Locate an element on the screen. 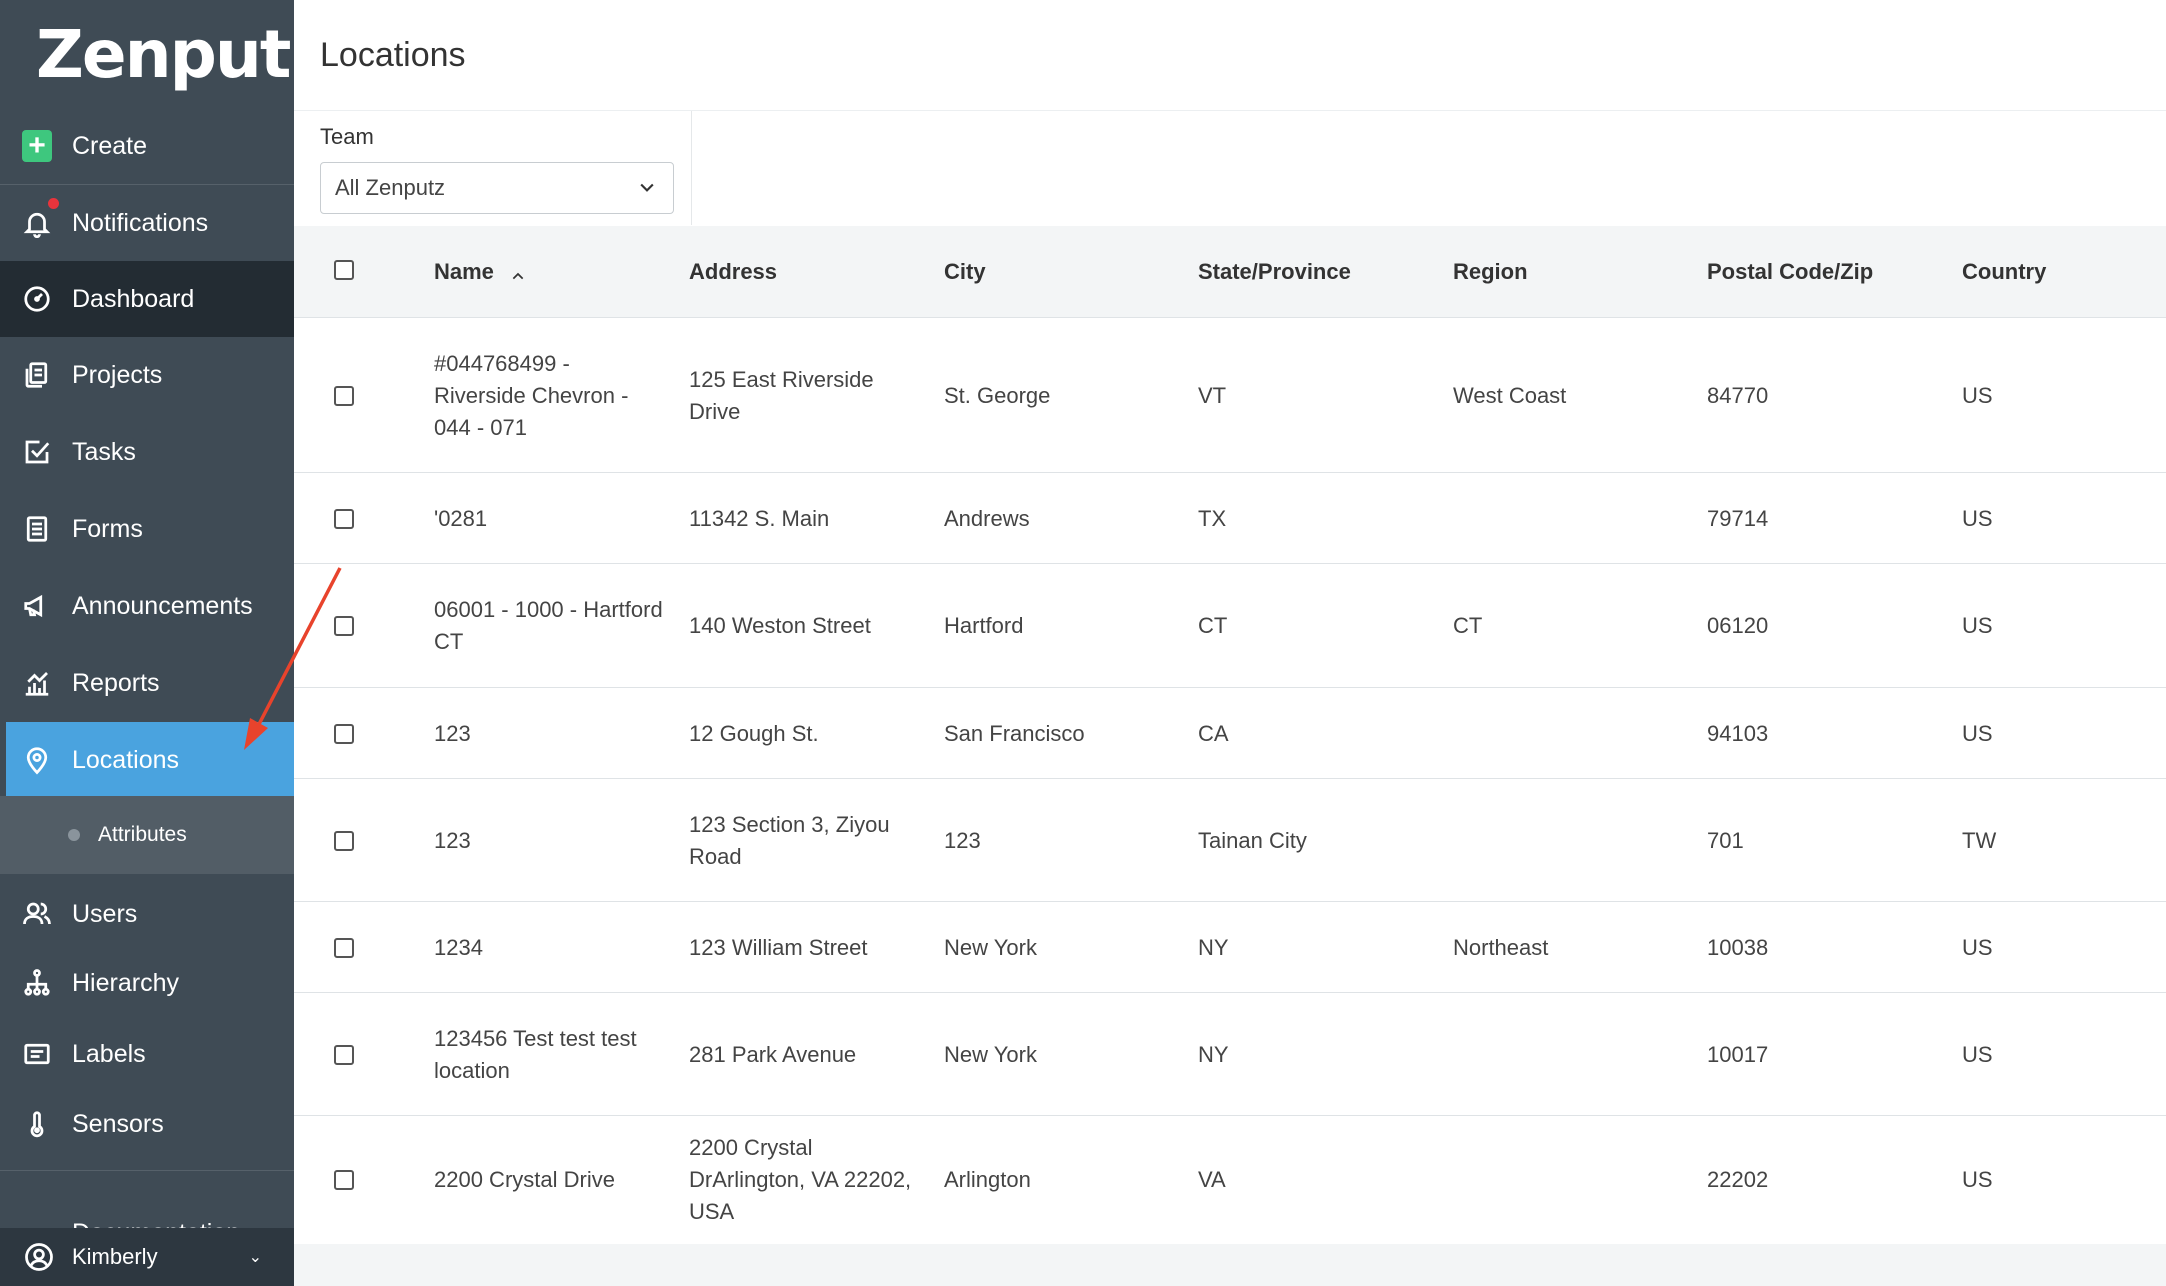  bell-icon is located at coordinates (37, 223).